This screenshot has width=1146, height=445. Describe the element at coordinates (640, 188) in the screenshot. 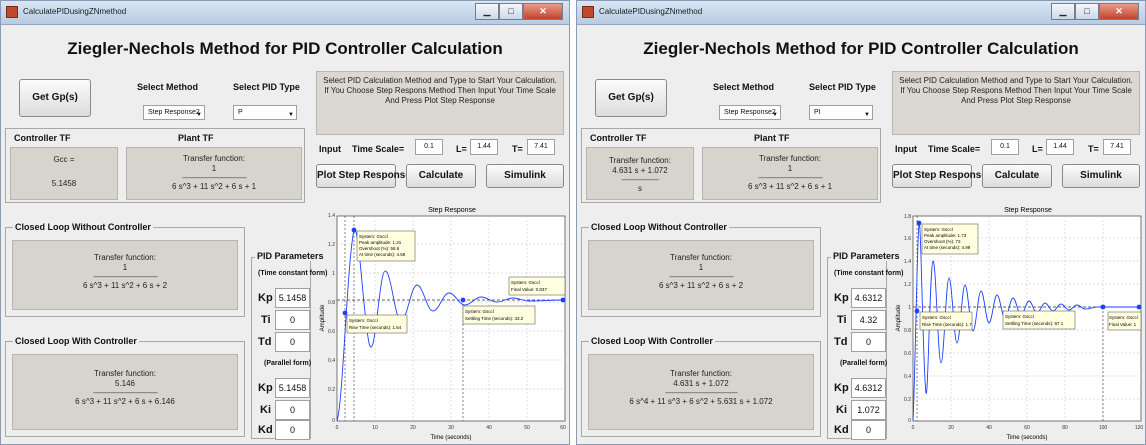

I see `controller-tf-line3: s` at that location.